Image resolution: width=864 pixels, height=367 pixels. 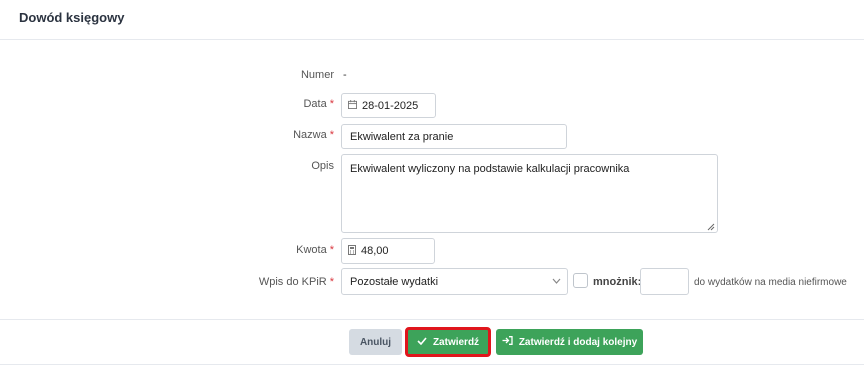 I want to click on cancel-button: Anuluj, so click(x=375, y=342).